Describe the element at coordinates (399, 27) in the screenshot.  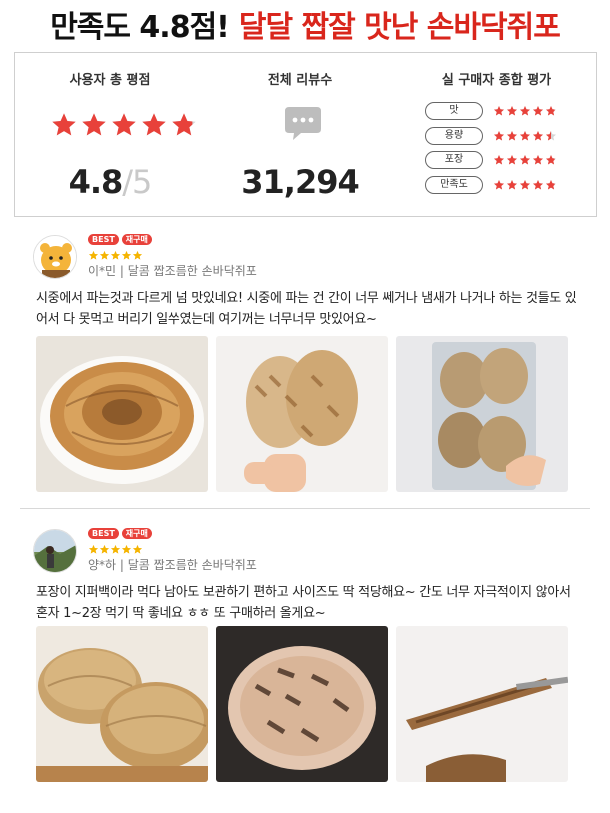
I see `headline-product: 달달 짭잘 맛난 손바닥쥐포` at that location.